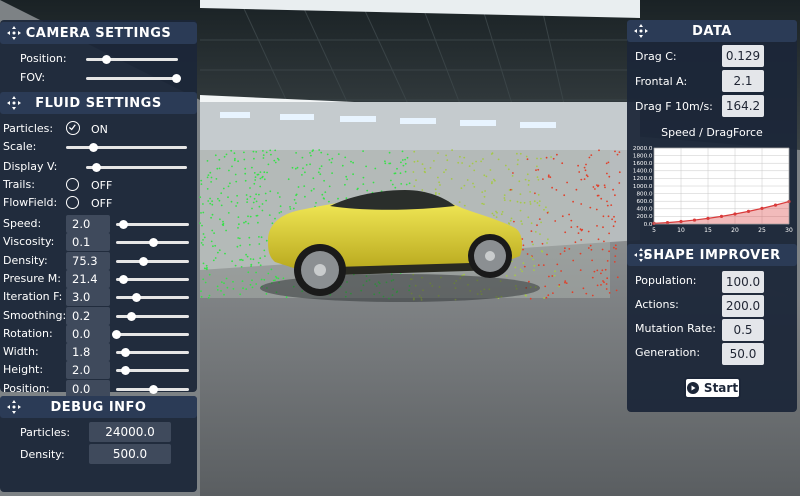 The width and height of the screenshot is (800, 496). Describe the element at coordinates (23, 370) in the screenshot. I see `param-label: Height:` at that location.